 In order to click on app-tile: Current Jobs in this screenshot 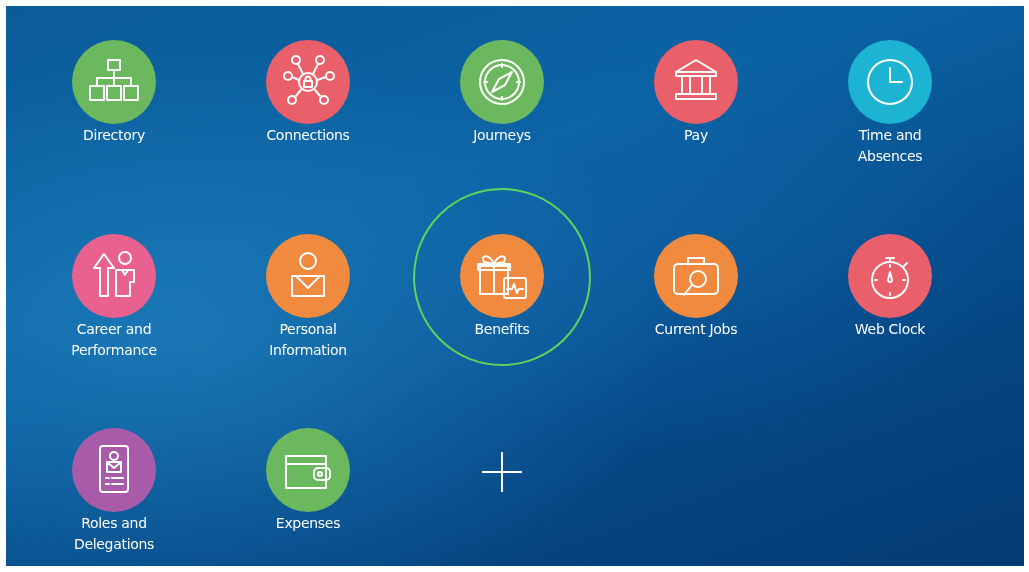, I will do `click(696, 287)`.